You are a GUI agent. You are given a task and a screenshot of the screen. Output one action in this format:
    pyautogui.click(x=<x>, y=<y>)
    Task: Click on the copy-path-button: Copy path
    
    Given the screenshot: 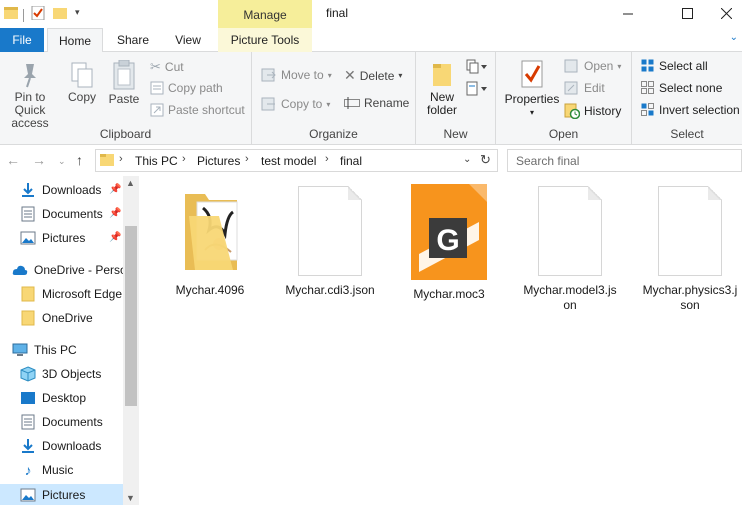 What is the action you would take?
    pyautogui.click(x=186, y=88)
    